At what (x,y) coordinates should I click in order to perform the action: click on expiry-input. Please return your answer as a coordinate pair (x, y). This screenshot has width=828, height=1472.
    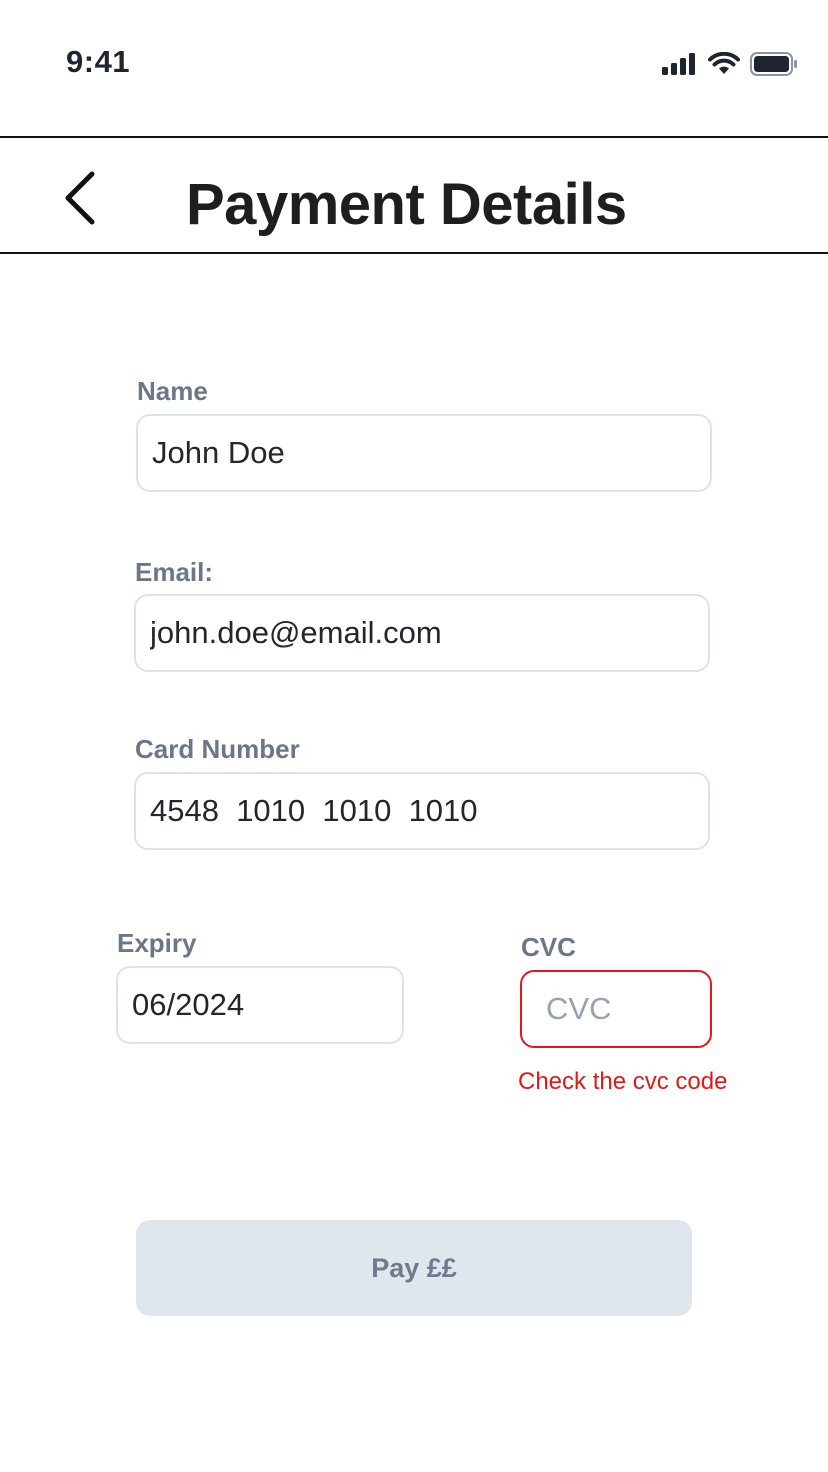
    Looking at the image, I should click on (260, 1005).